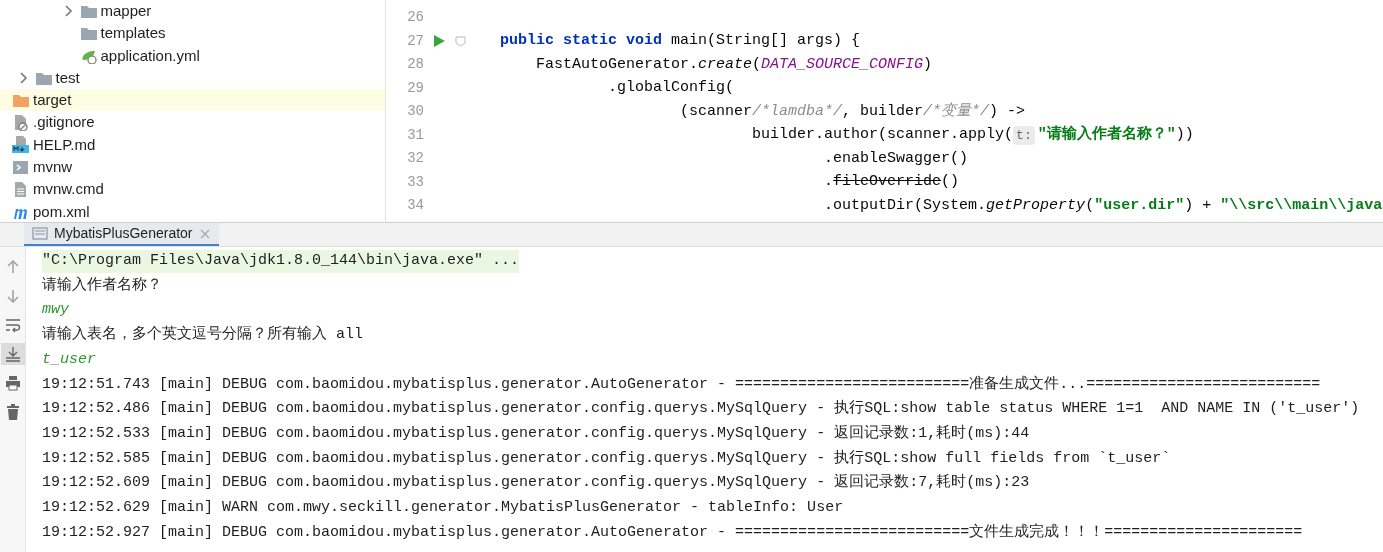  I want to click on tree-item: target, so click(192, 100).